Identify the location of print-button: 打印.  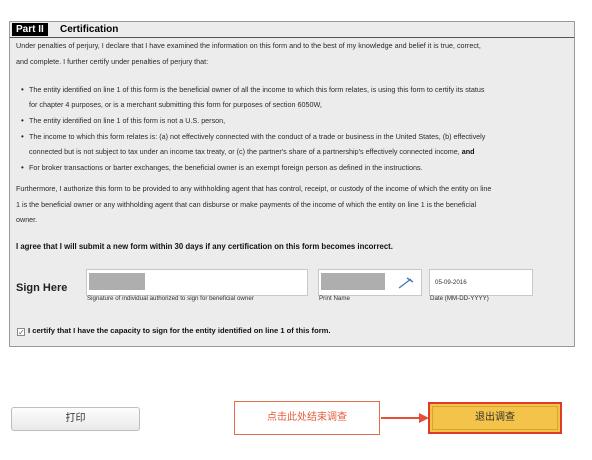
(75, 419).